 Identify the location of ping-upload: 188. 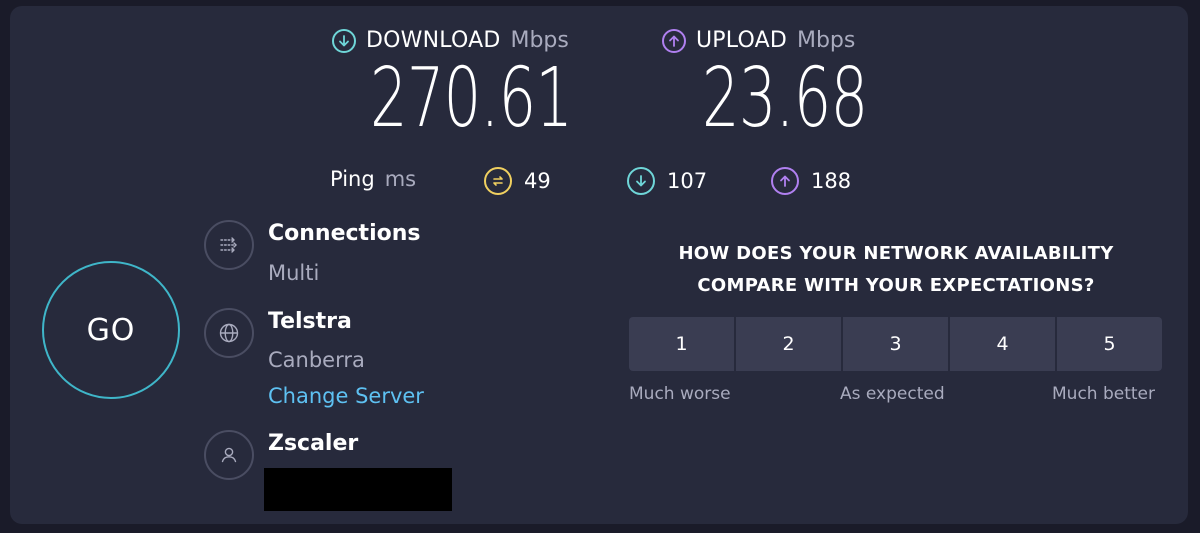
(811, 181).